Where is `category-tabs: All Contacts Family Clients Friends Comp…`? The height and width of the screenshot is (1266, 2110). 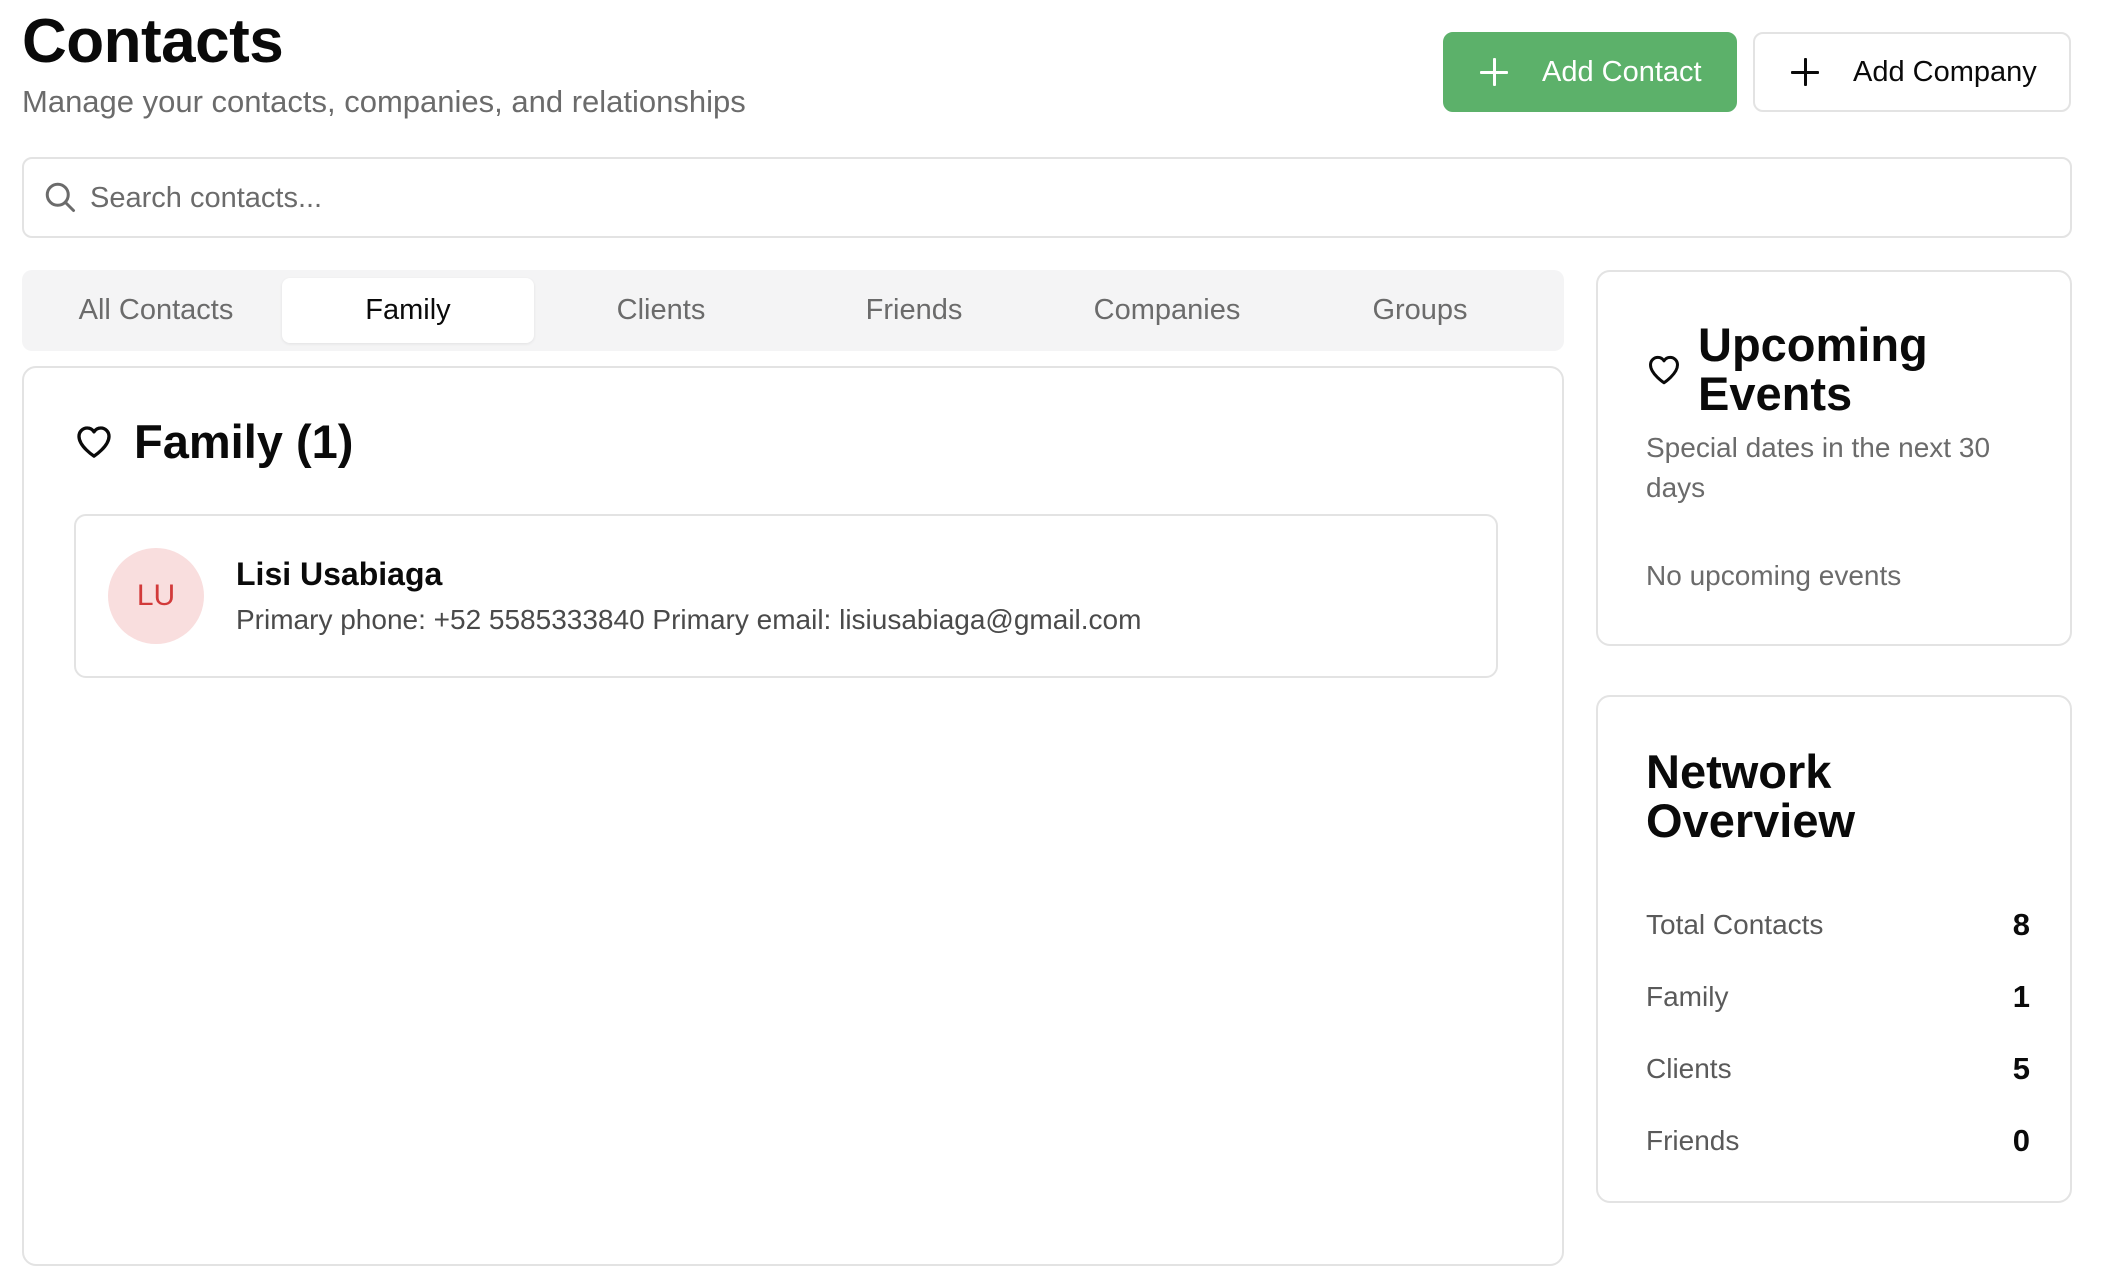 category-tabs: All Contacts Family Clients Friends Comp… is located at coordinates (793, 310).